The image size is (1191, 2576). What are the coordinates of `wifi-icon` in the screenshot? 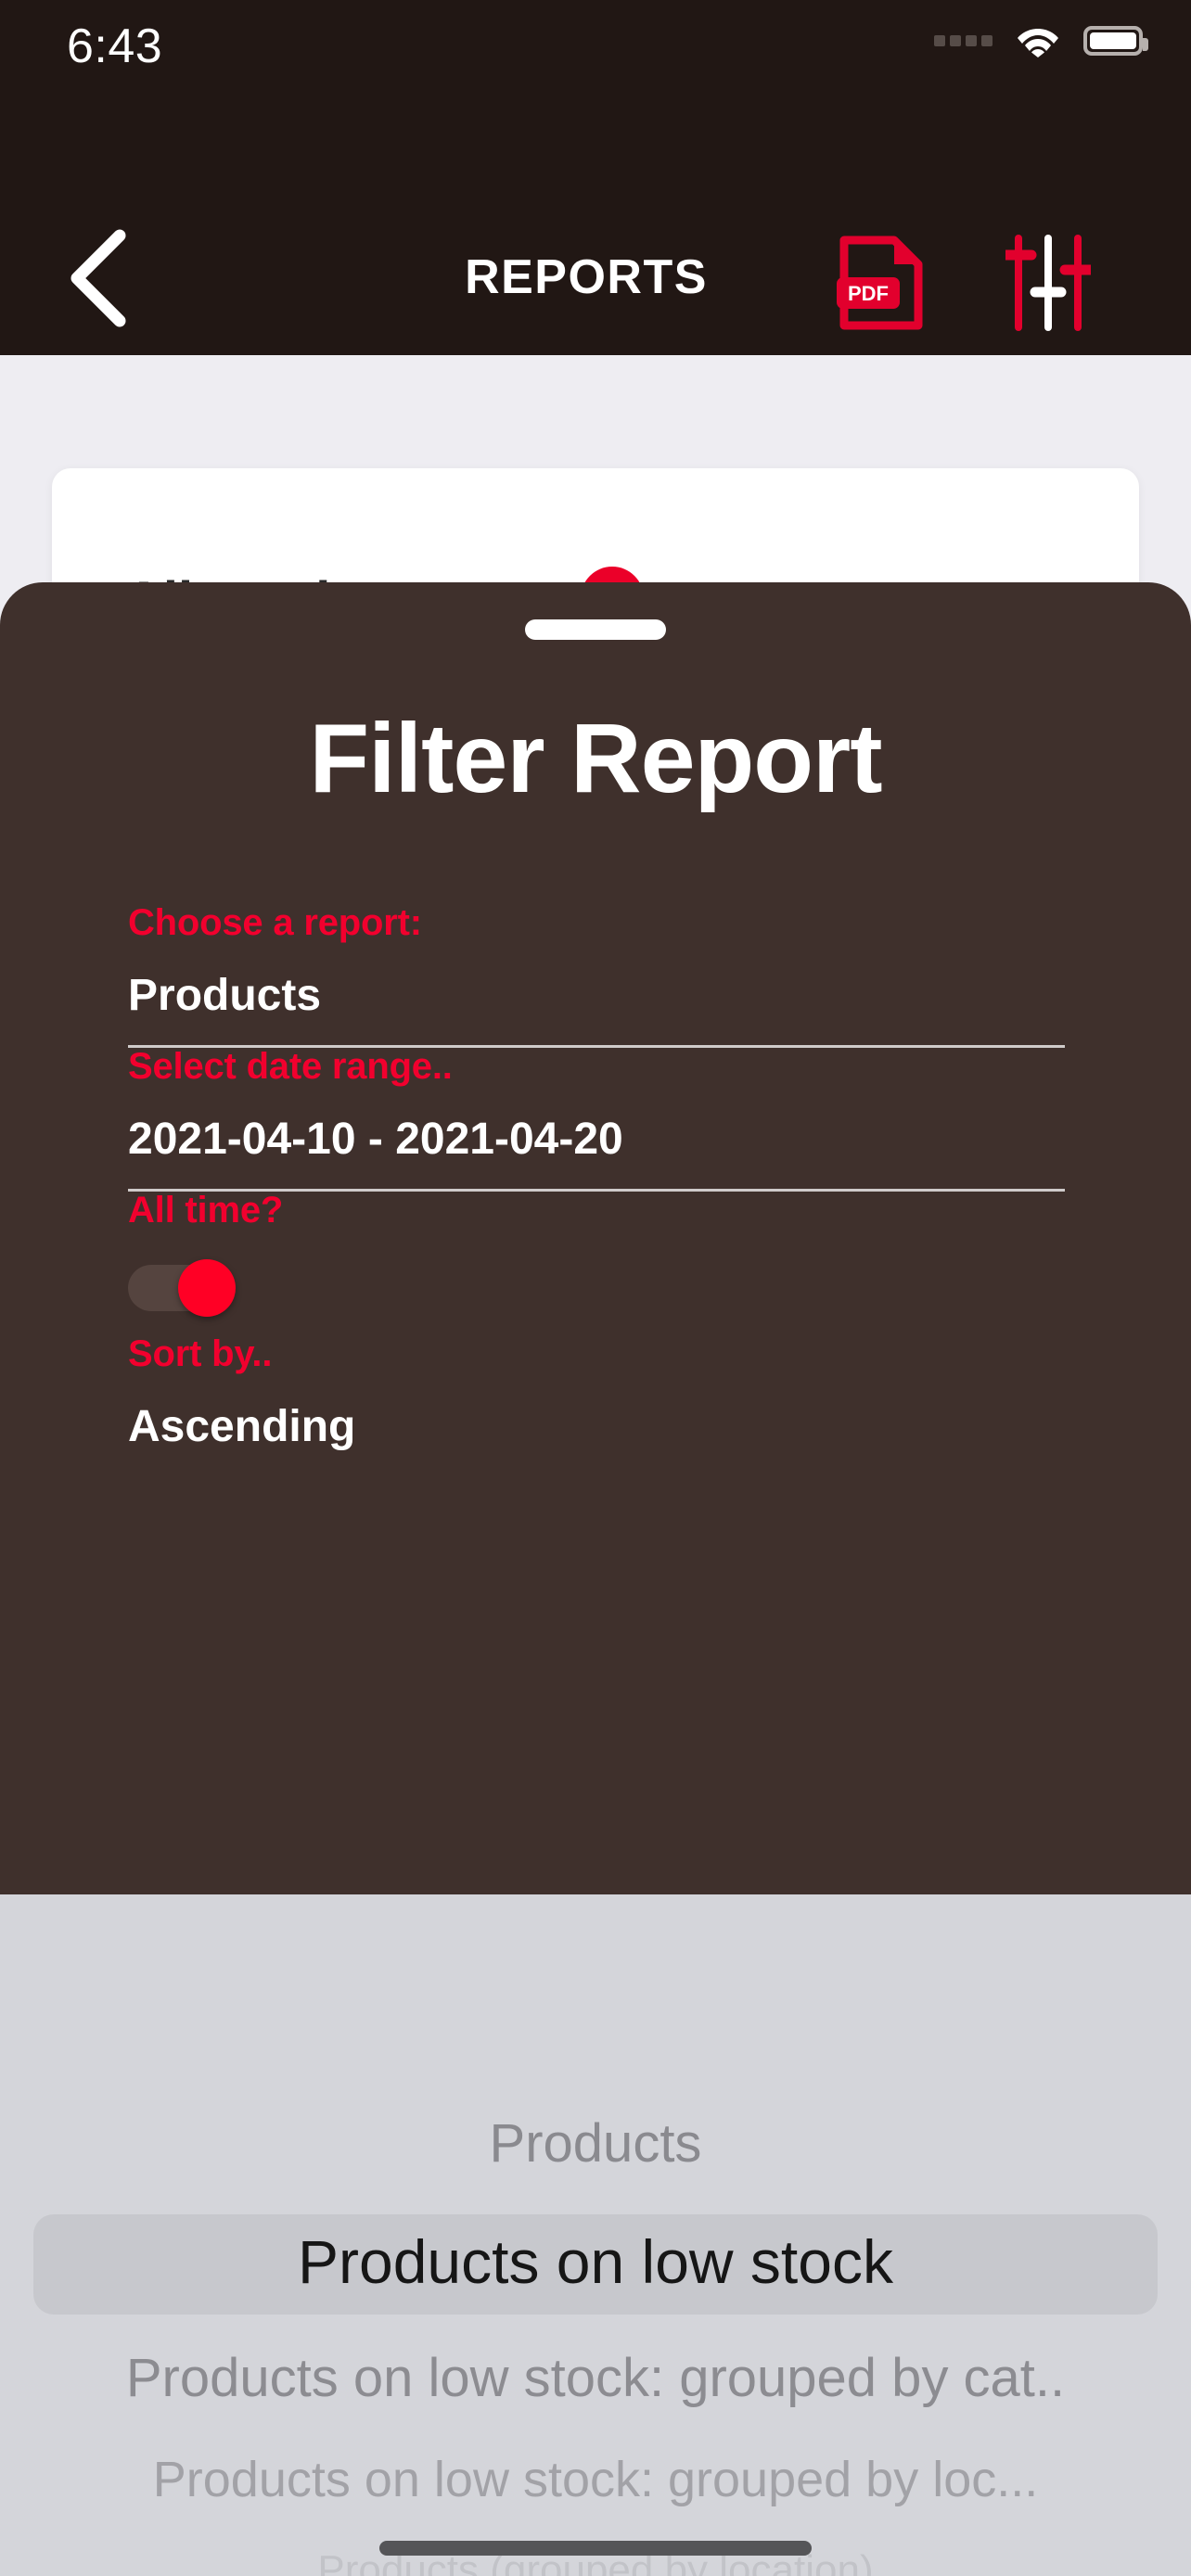 It's located at (1038, 41).